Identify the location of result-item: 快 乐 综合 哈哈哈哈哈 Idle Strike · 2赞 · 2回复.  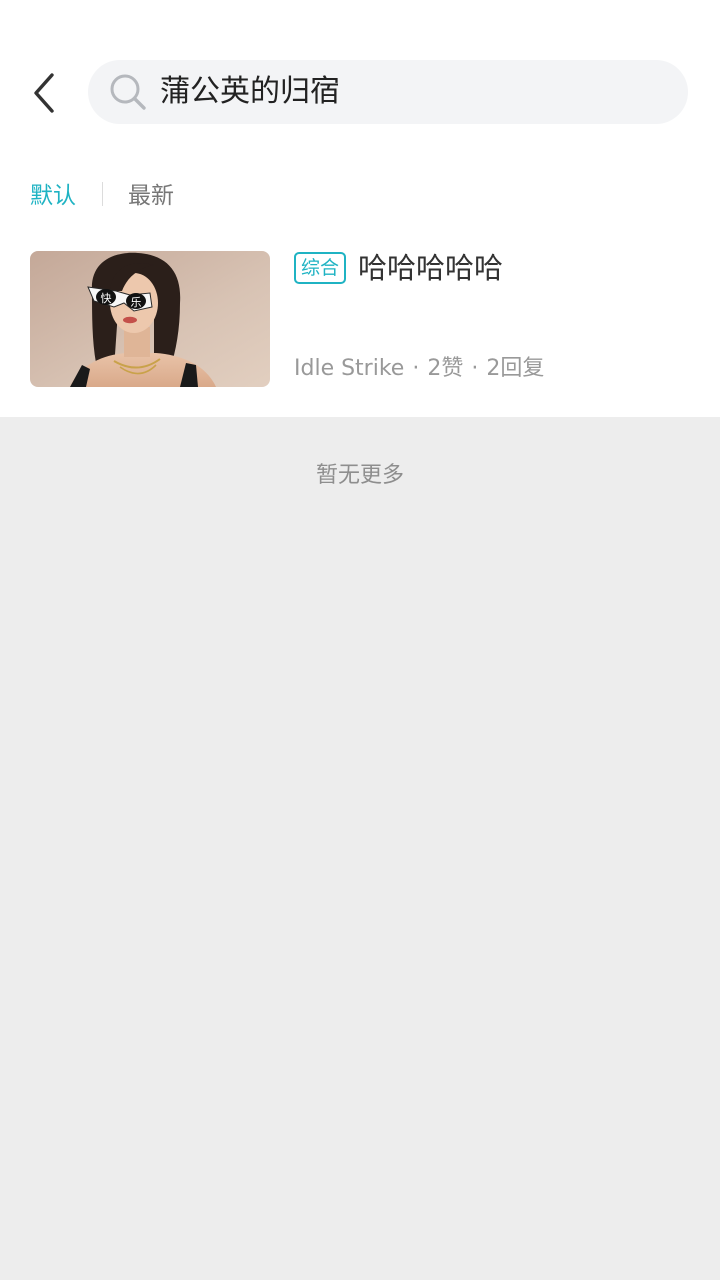
(360, 319).